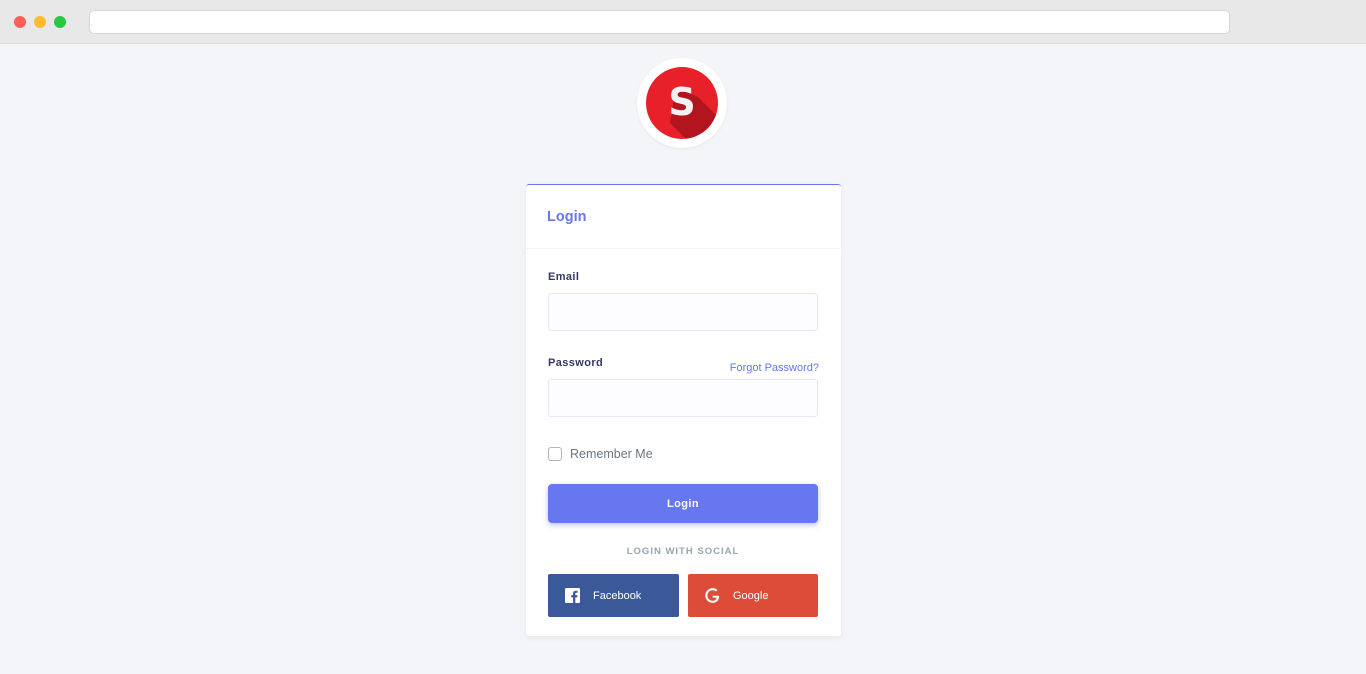 This screenshot has height=674, width=1366. I want to click on email-field, so click(683, 312).